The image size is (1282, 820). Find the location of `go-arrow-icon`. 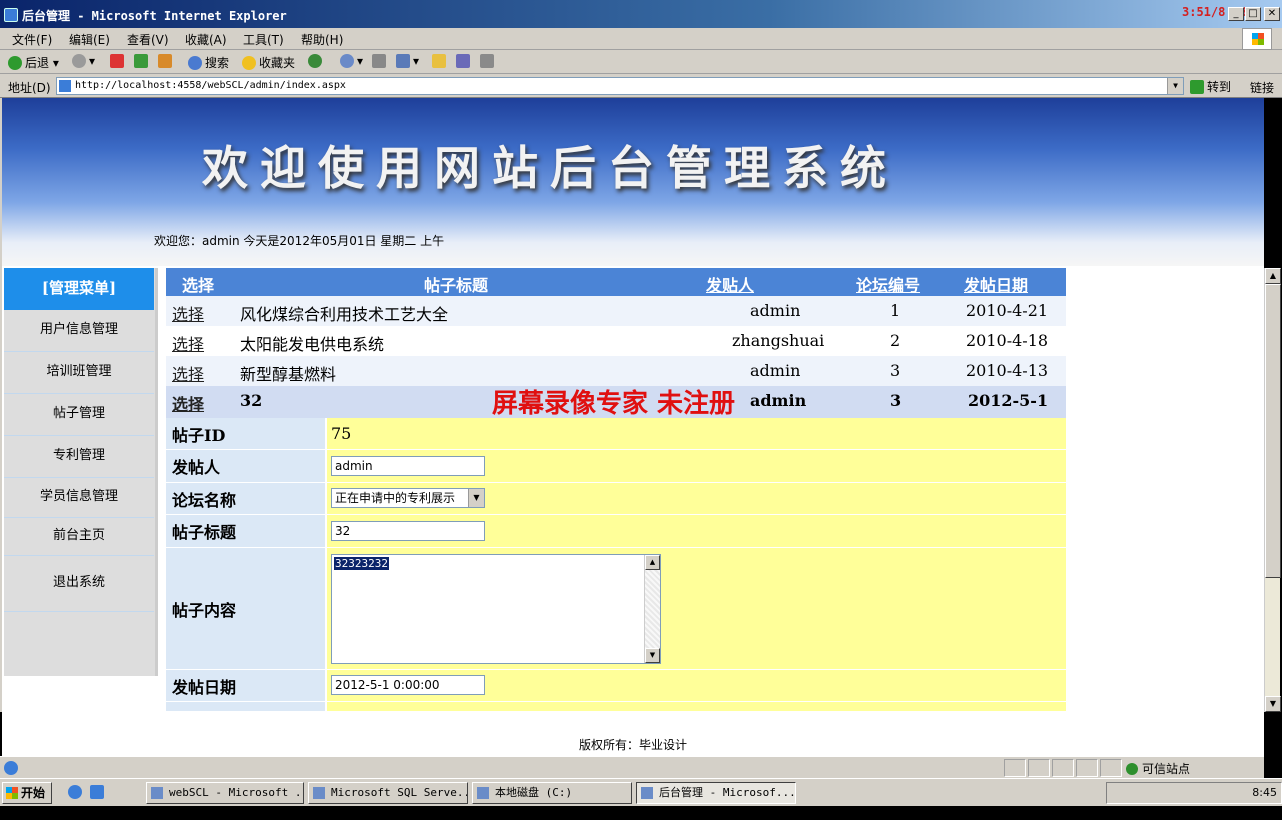

go-arrow-icon is located at coordinates (1197, 87).